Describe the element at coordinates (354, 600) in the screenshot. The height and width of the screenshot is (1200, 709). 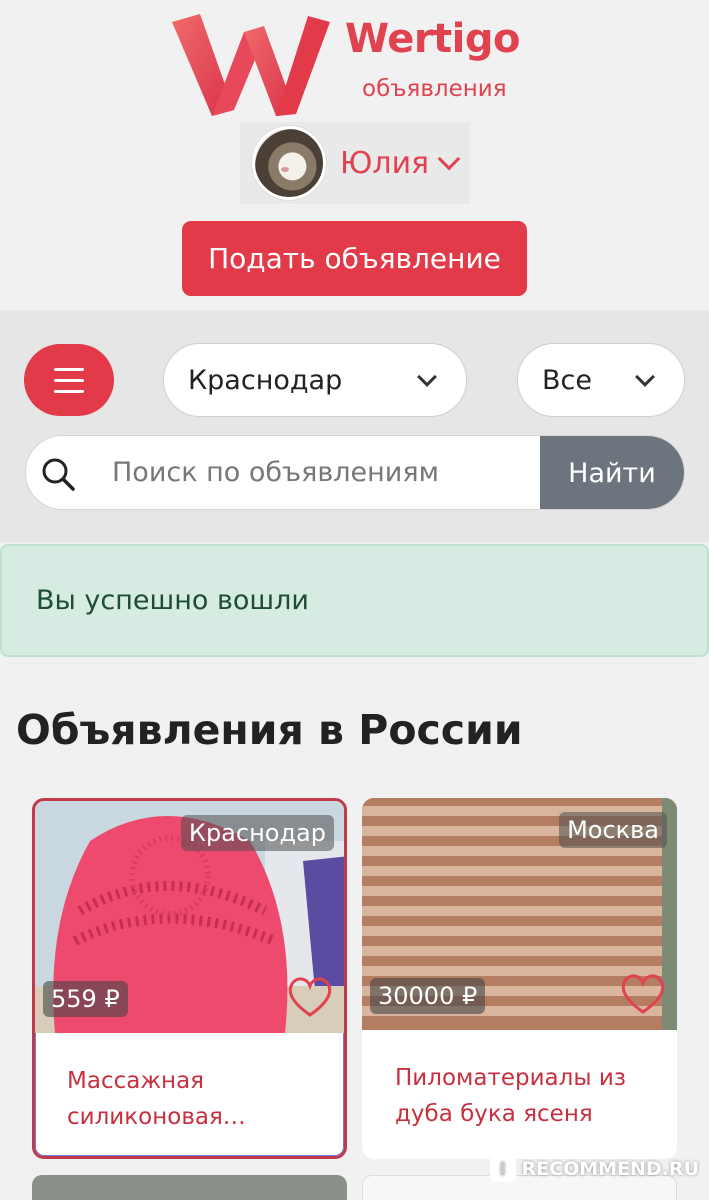
I see `success-alert: Вы успешно вошли` at that location.